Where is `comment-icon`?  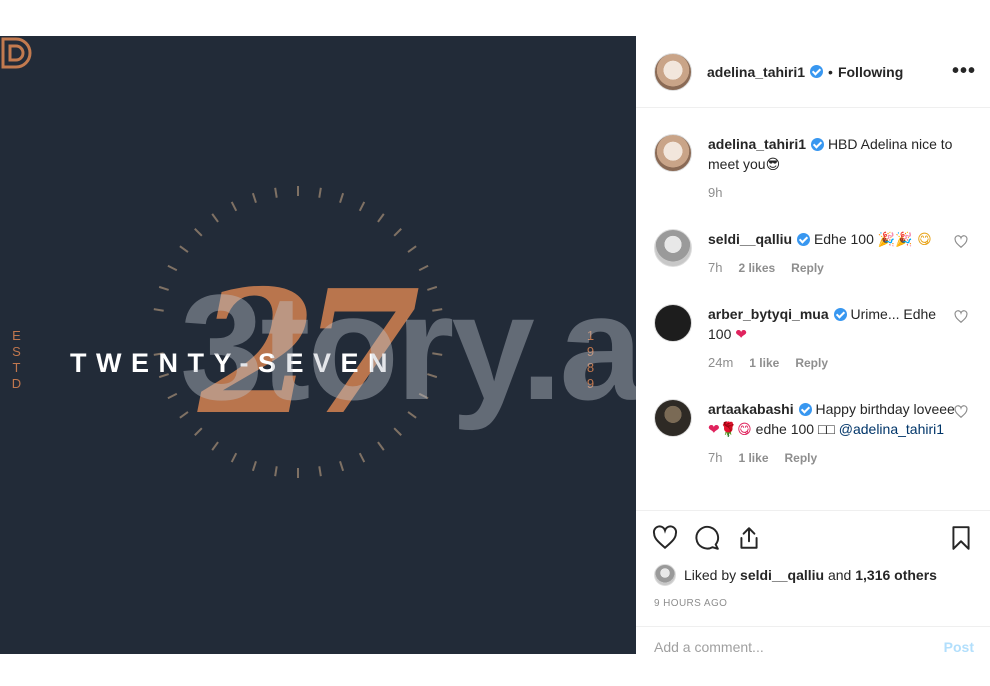 comment-icon is located at coordinates (707, 538).